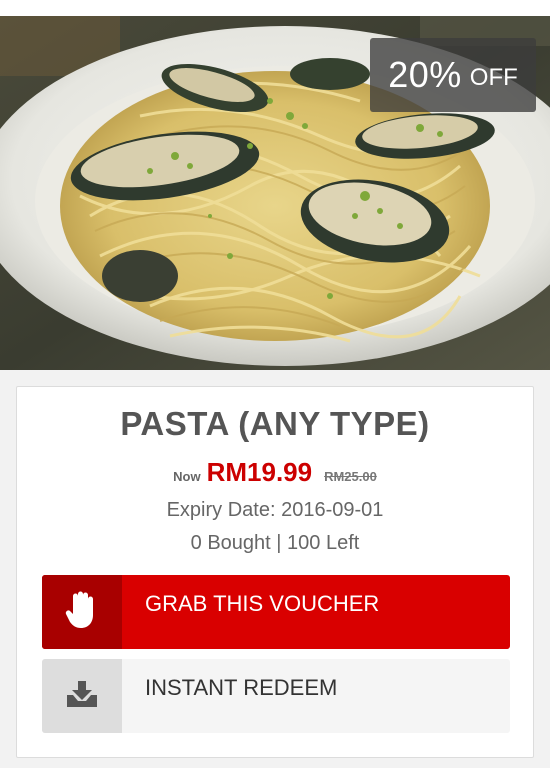 The width and height of the screenshot is (550, 768). I want to click on expiry-date: Expiry Date: 2016-09-01, so click(275, 510).